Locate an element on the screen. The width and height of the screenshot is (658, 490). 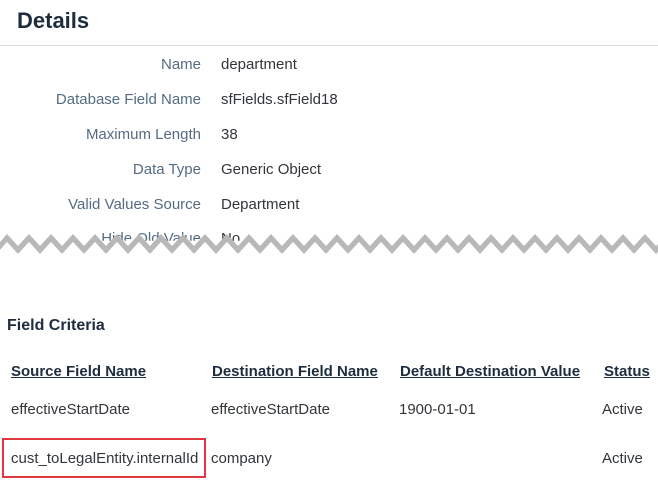
detail-row-database-field-name: Database Field Name sfFields.sfField18 is located at coordinates (329, 103).